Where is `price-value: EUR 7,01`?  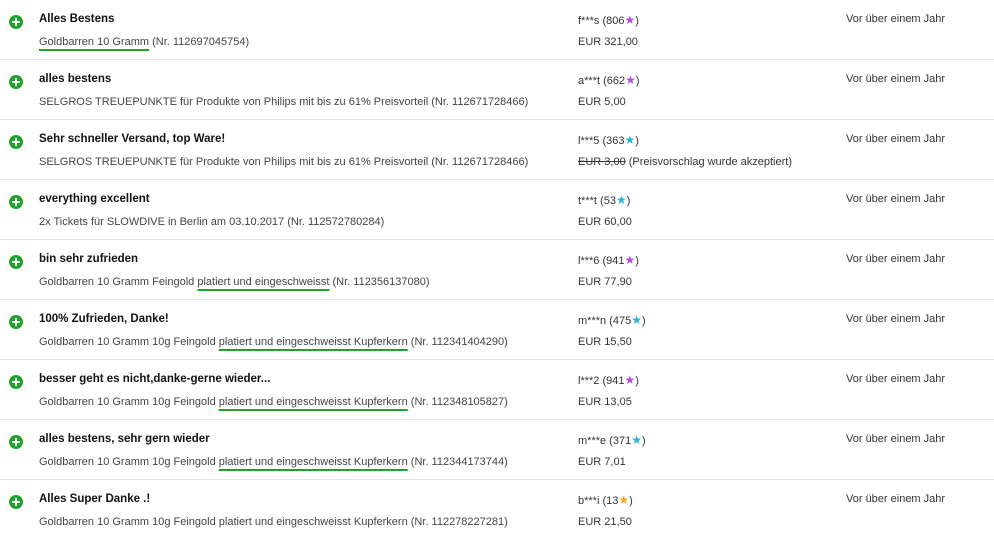 price-value: EUR 7,01 is located at coordinates (602, 462).